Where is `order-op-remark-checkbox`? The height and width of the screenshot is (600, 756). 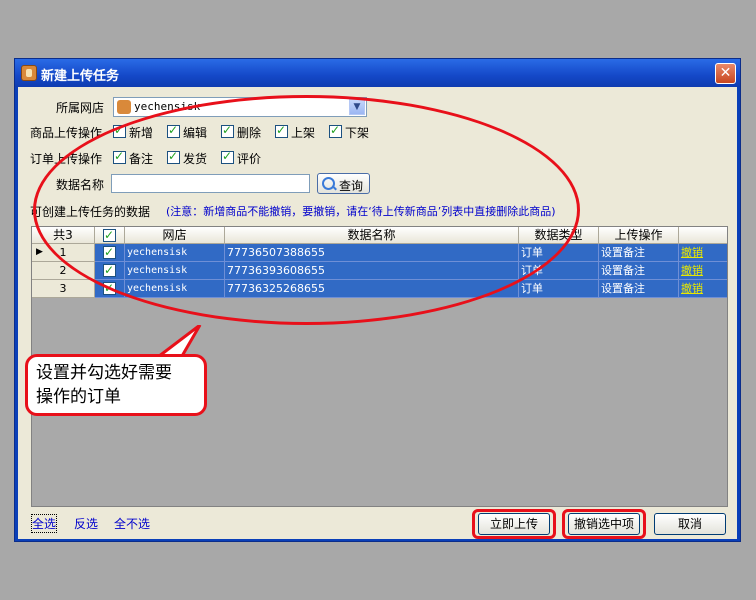
order-op-remark-checkbox is located at coordinates (119, 156).